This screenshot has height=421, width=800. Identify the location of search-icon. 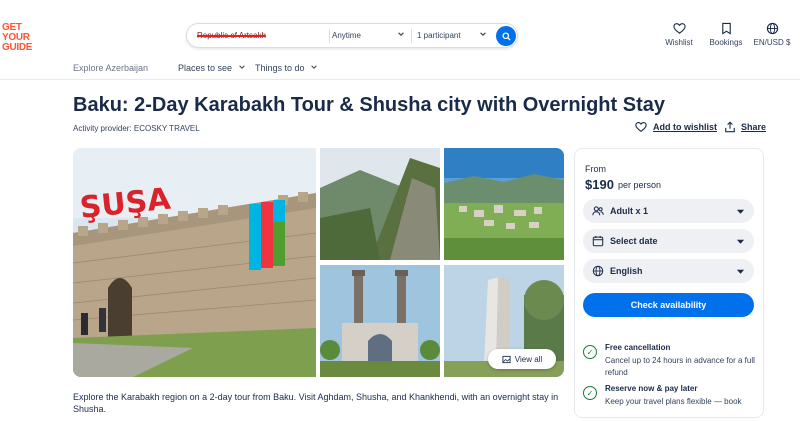
(506, 36).